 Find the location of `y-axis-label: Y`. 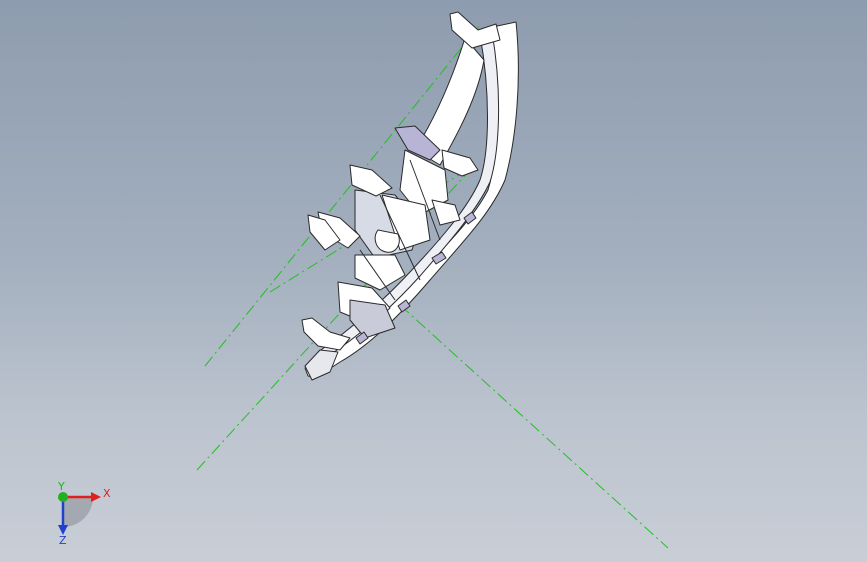

y-axis-label: Y is located at coordinates (61, 486).